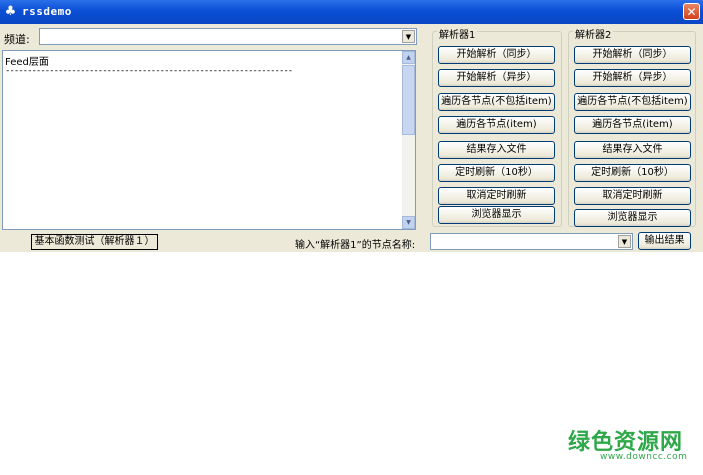  What do you see at coordinates (496, 173) in the screenshot?
I see `parser1-timed-refresh-button: 定时刷新（10秒）` at bounding box center [496, 173].